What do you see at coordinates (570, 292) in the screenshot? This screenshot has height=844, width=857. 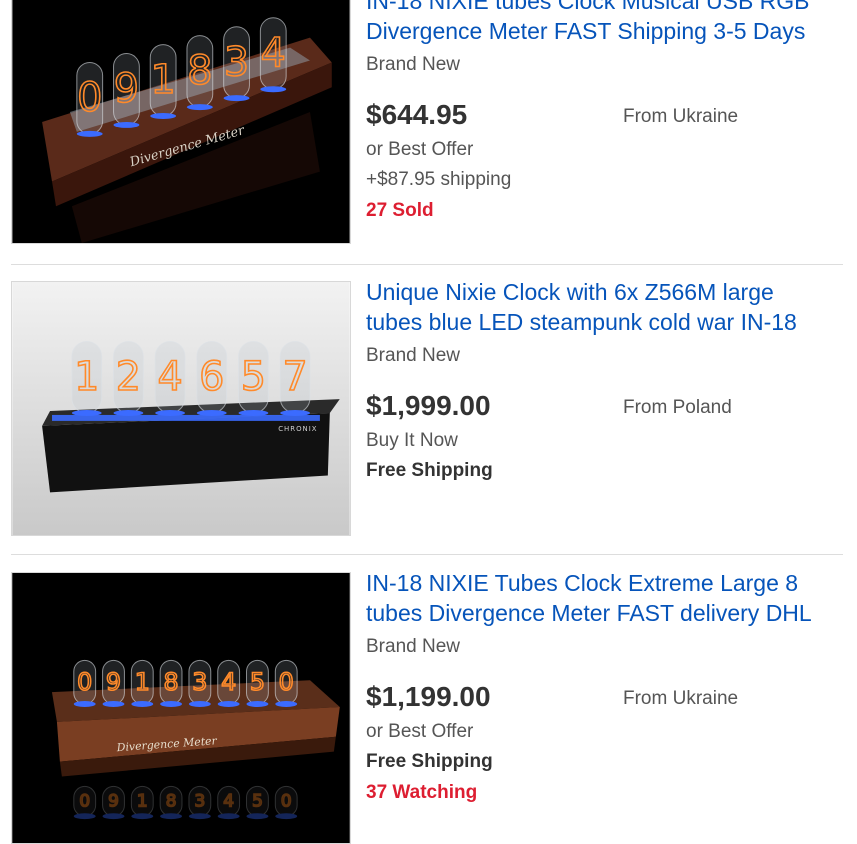 I see `title-line: Unique Nixie Clock with 6x Z566M large` at bounding box center [570, 292].